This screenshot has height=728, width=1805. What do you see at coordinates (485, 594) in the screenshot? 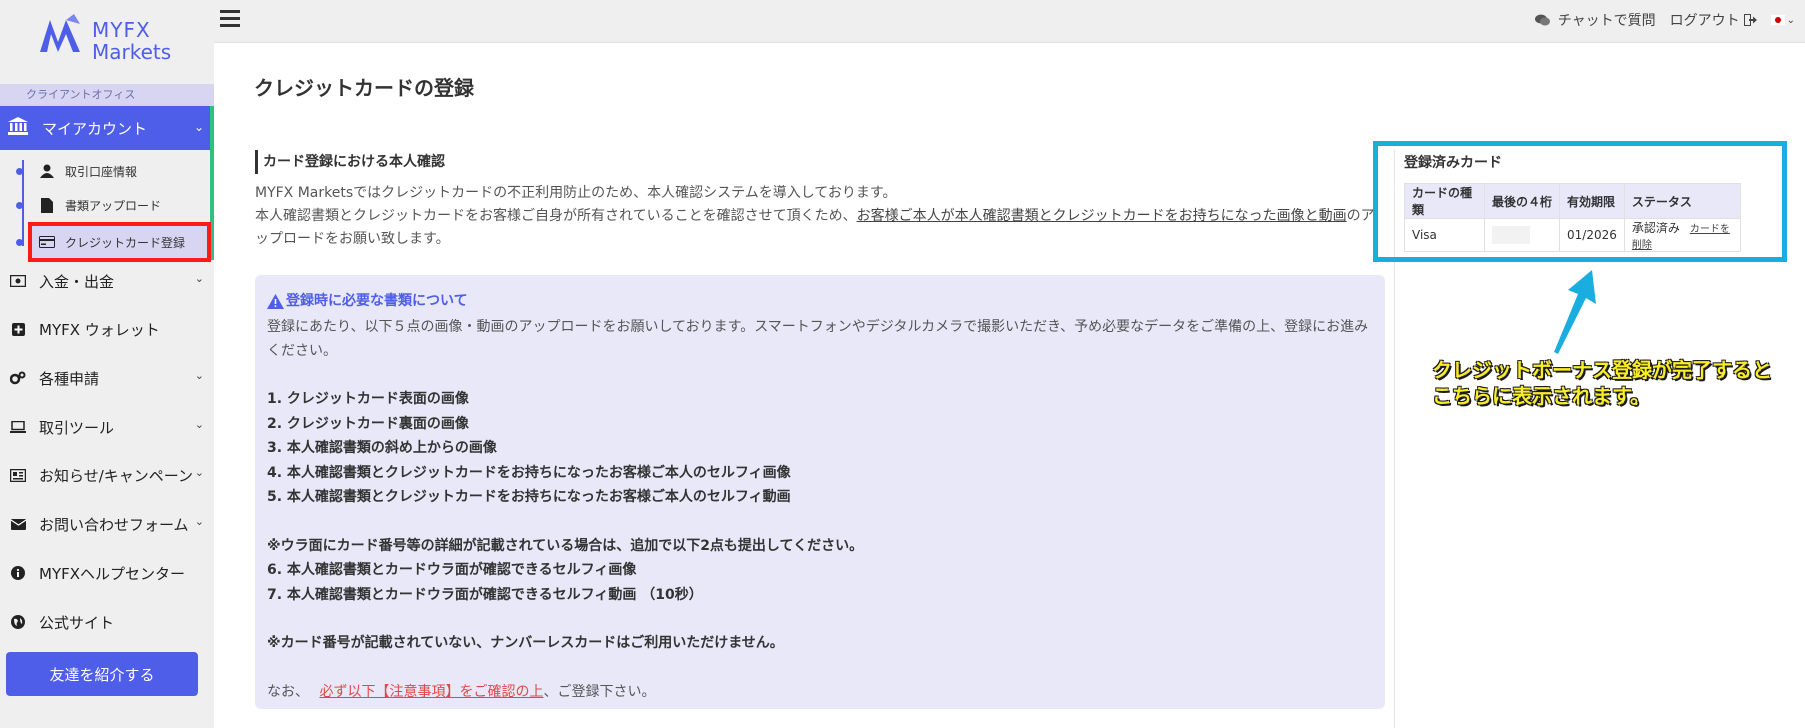
I see `list-item: 7. 本人確認書類とカードウラ面が確認できるセルフィ動画 （10秒）` at bounding box center [485, 594].